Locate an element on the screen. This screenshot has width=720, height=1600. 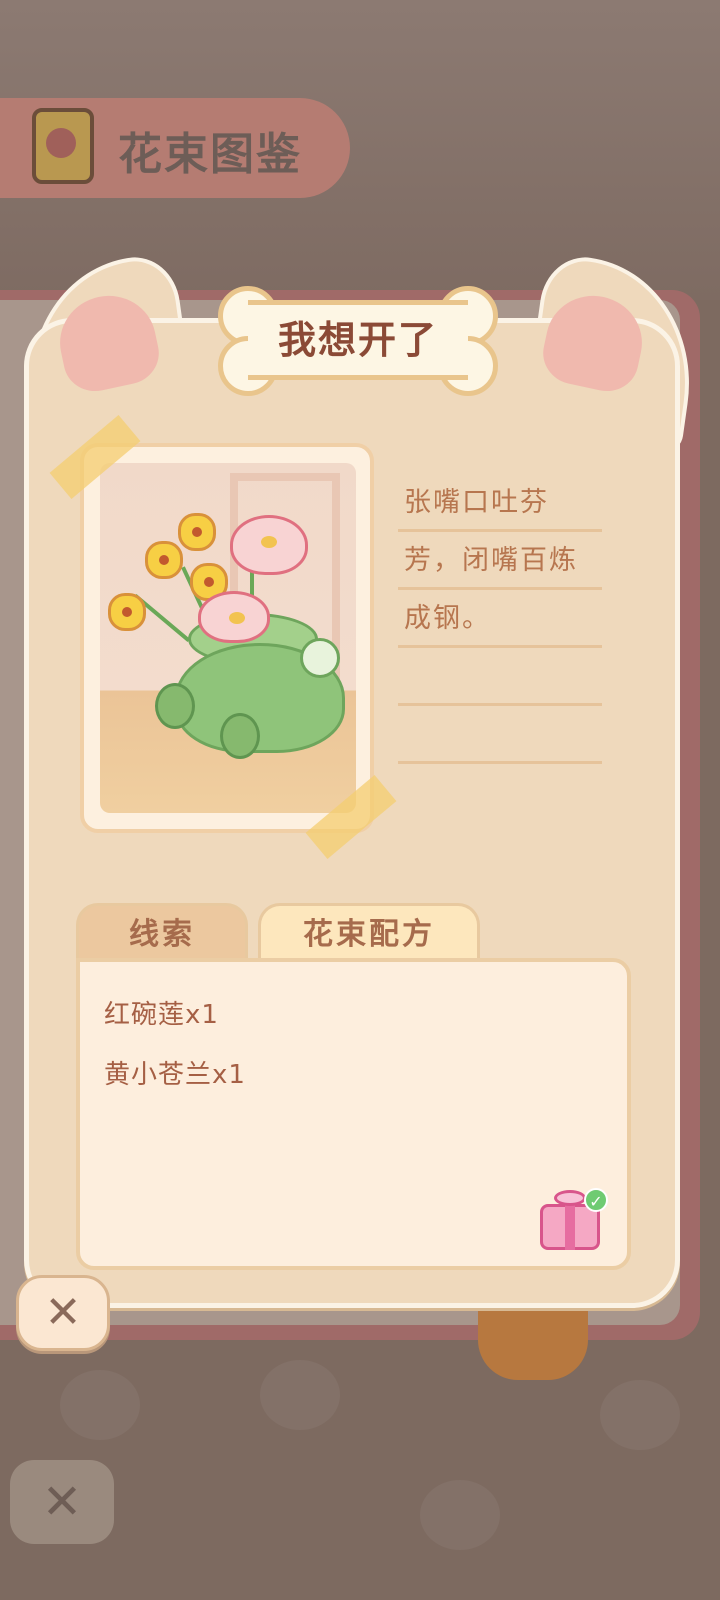
bouquet-illustration is located at coordinates (228, 638).